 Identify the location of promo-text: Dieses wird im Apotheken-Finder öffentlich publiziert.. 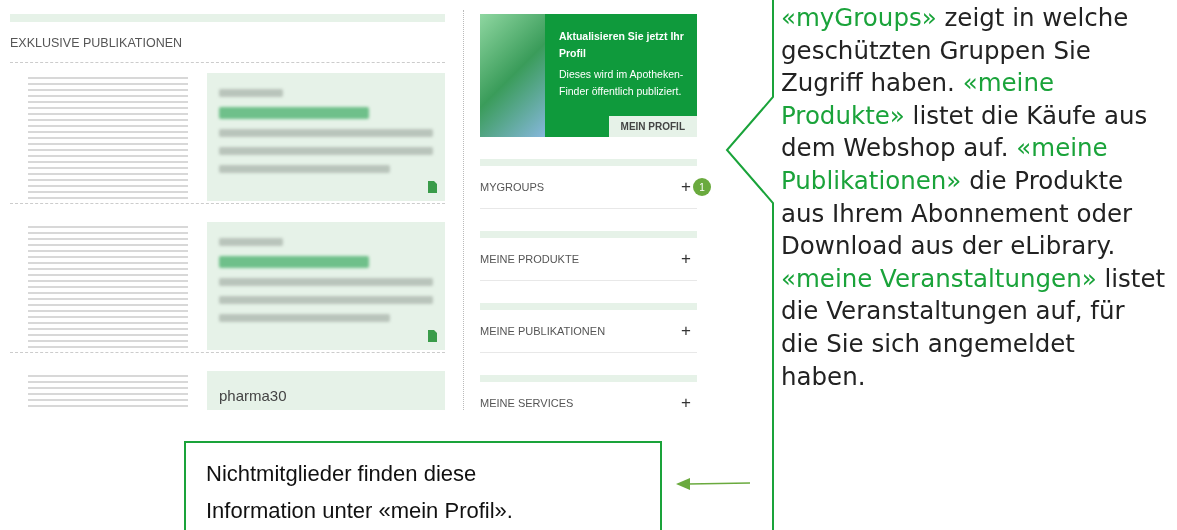
(622, 83).